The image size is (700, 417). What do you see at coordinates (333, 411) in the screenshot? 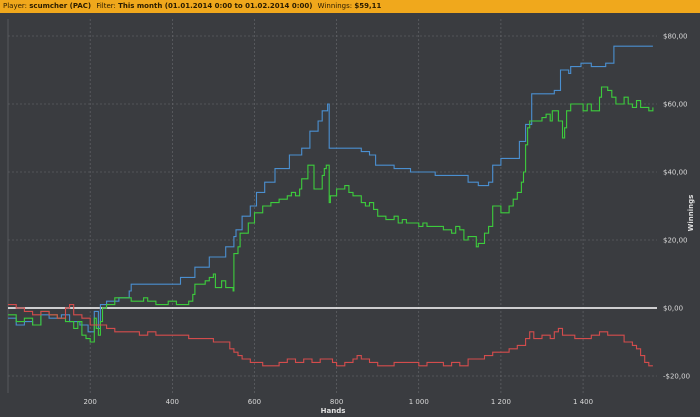
I see `x-axis-label: Hands` at bounding box center [333, 411].